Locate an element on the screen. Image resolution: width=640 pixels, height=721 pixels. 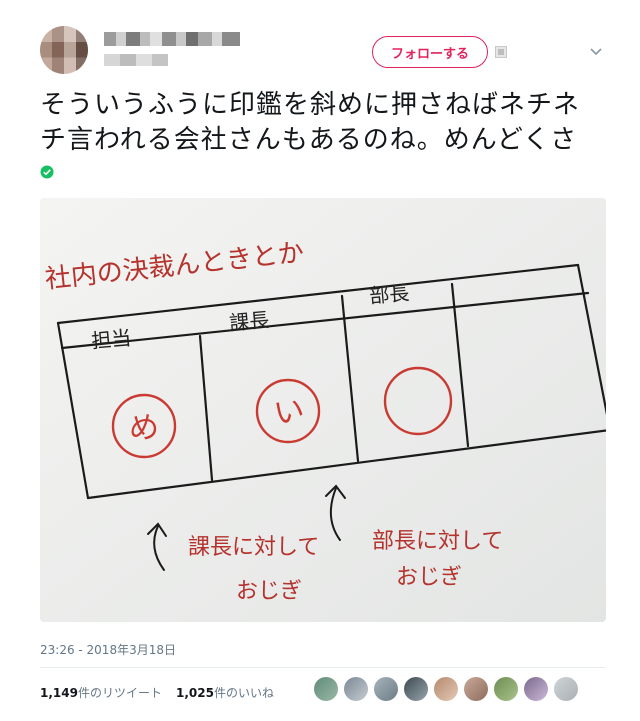
chevron-down-icon is located at coordinates (596, 51).